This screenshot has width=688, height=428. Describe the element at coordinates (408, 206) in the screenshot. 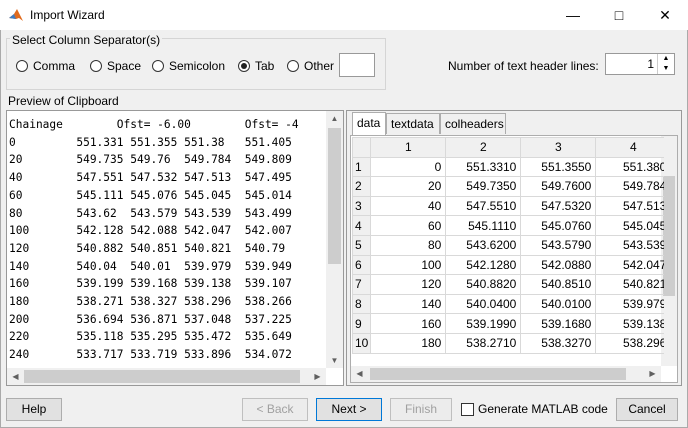

I see `table-cell: 40` at that location.